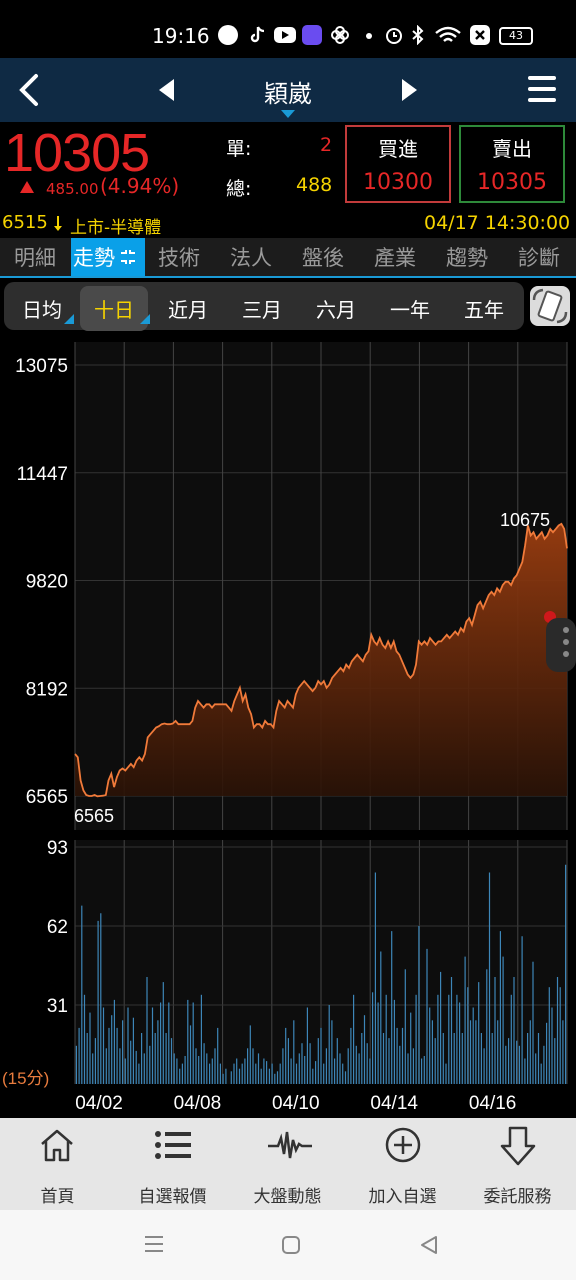 Image resolution: width=576 pixels, height=1280 pixels. What do you see at coordinates (94, 258) in the screenshot?
I see `tab-trend-label: 走勢` at bounding box center [94, 258].